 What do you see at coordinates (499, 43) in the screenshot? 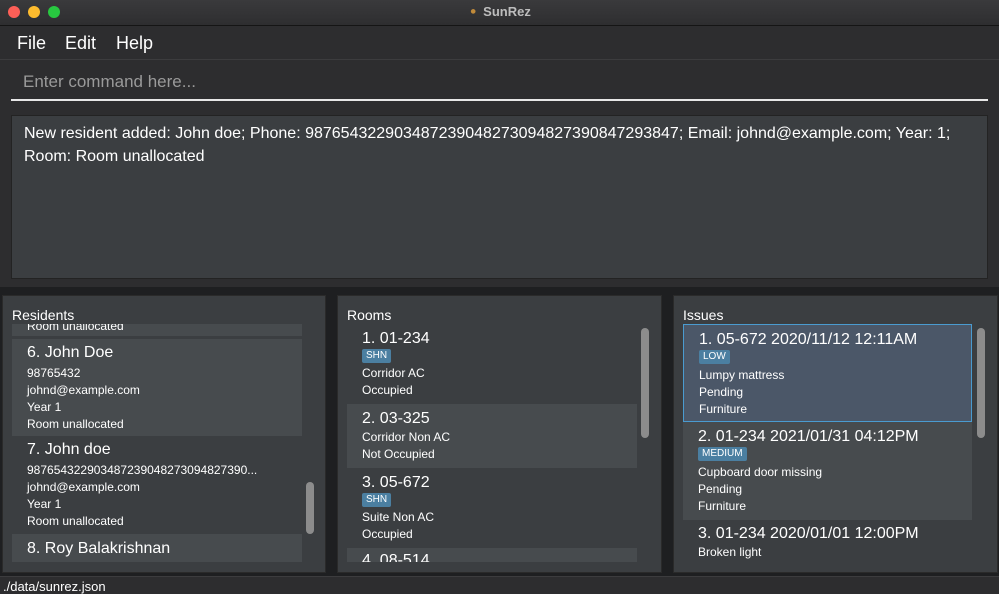
I see `menu-bar: File Edit Help` at bounding box center [499, 43].